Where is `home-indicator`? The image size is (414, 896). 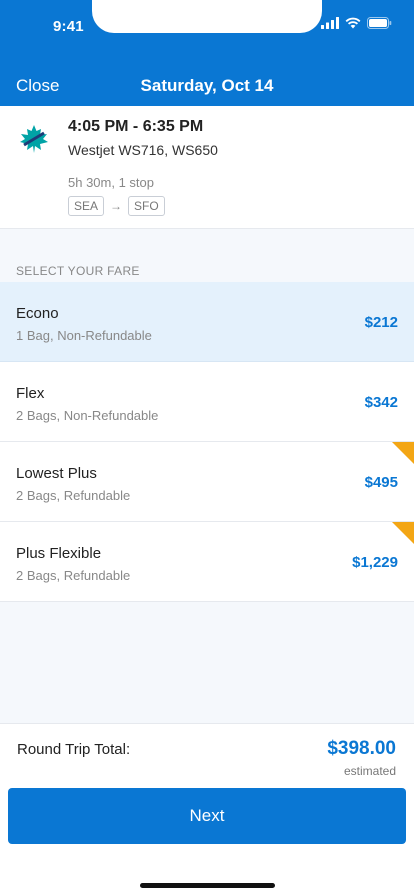 home-indicator is located at coordinates (207, 885).